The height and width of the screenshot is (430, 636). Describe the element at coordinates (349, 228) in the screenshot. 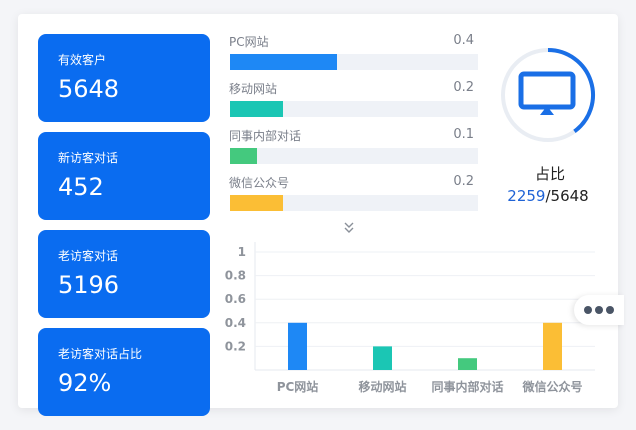

I see `double-chevron-down-icon` at that location.